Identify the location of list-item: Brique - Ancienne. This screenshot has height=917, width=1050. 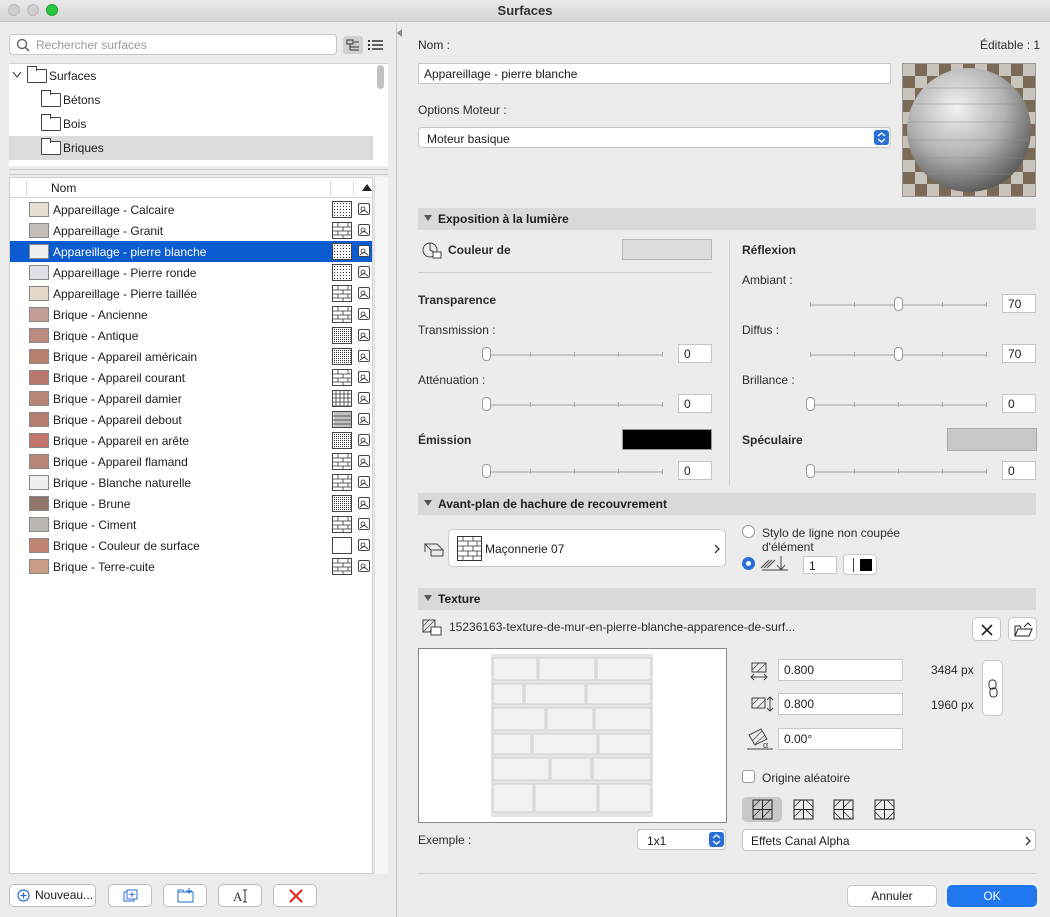
(191, 314).